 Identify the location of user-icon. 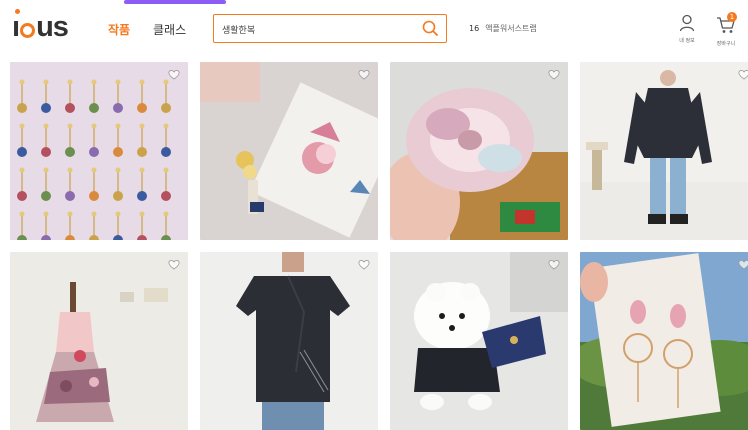
(687, 23).